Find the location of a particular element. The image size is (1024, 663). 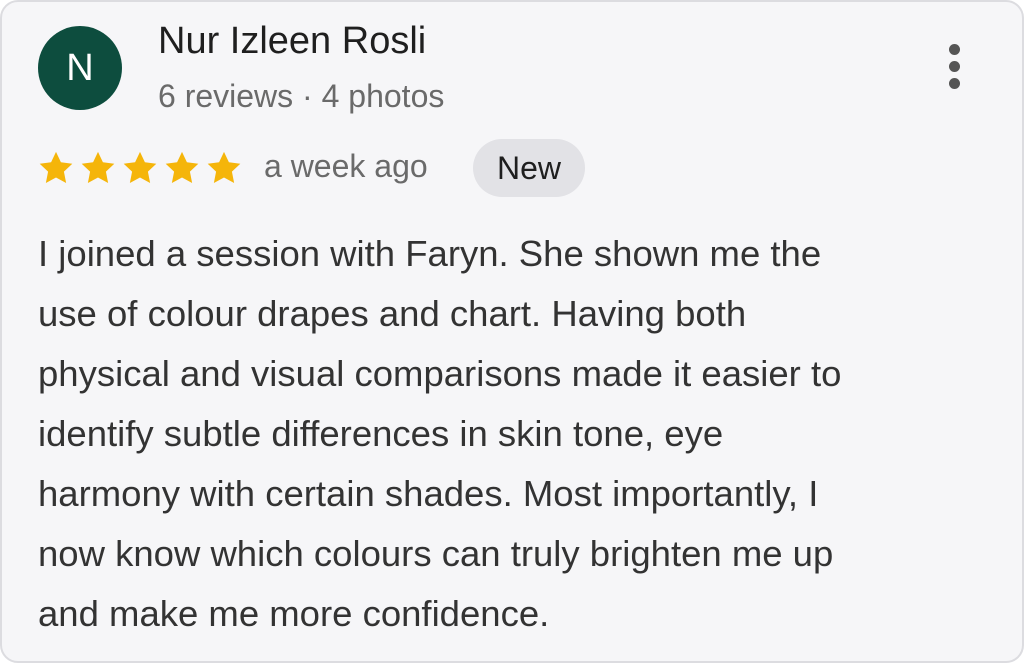

reviewer-stats: 6 reviews · 4 photos is located at coordinates (301, 96).